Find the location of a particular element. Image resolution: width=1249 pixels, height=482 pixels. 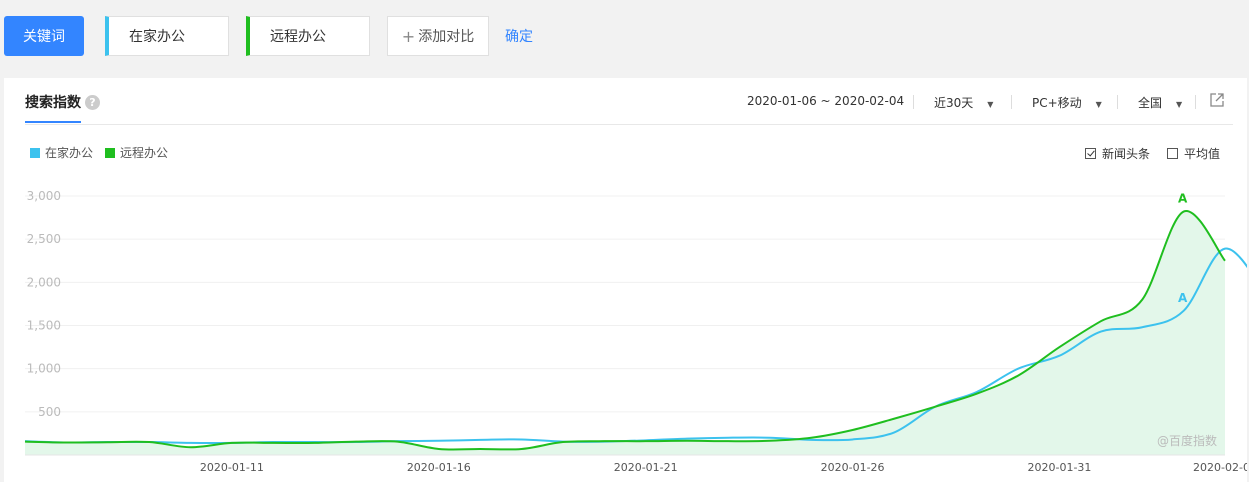

x-tick-label: 2020-01-11 is located at coordinates (232, 467).